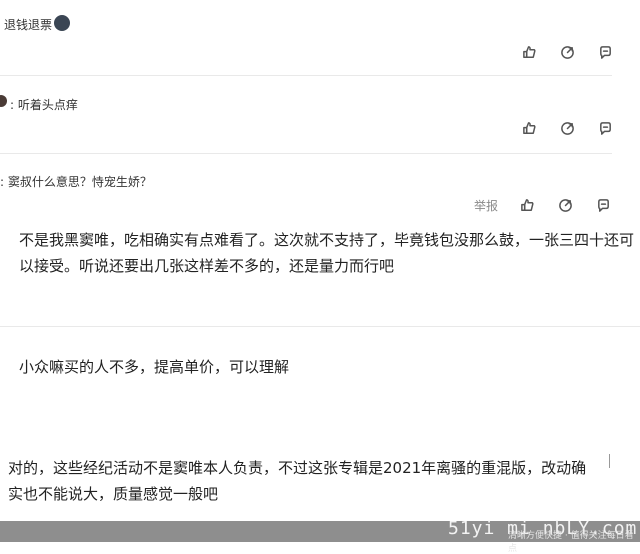 The width and height of the screenshot is (640, 554). I want to click on report-link: 举报, so click(486, 205).